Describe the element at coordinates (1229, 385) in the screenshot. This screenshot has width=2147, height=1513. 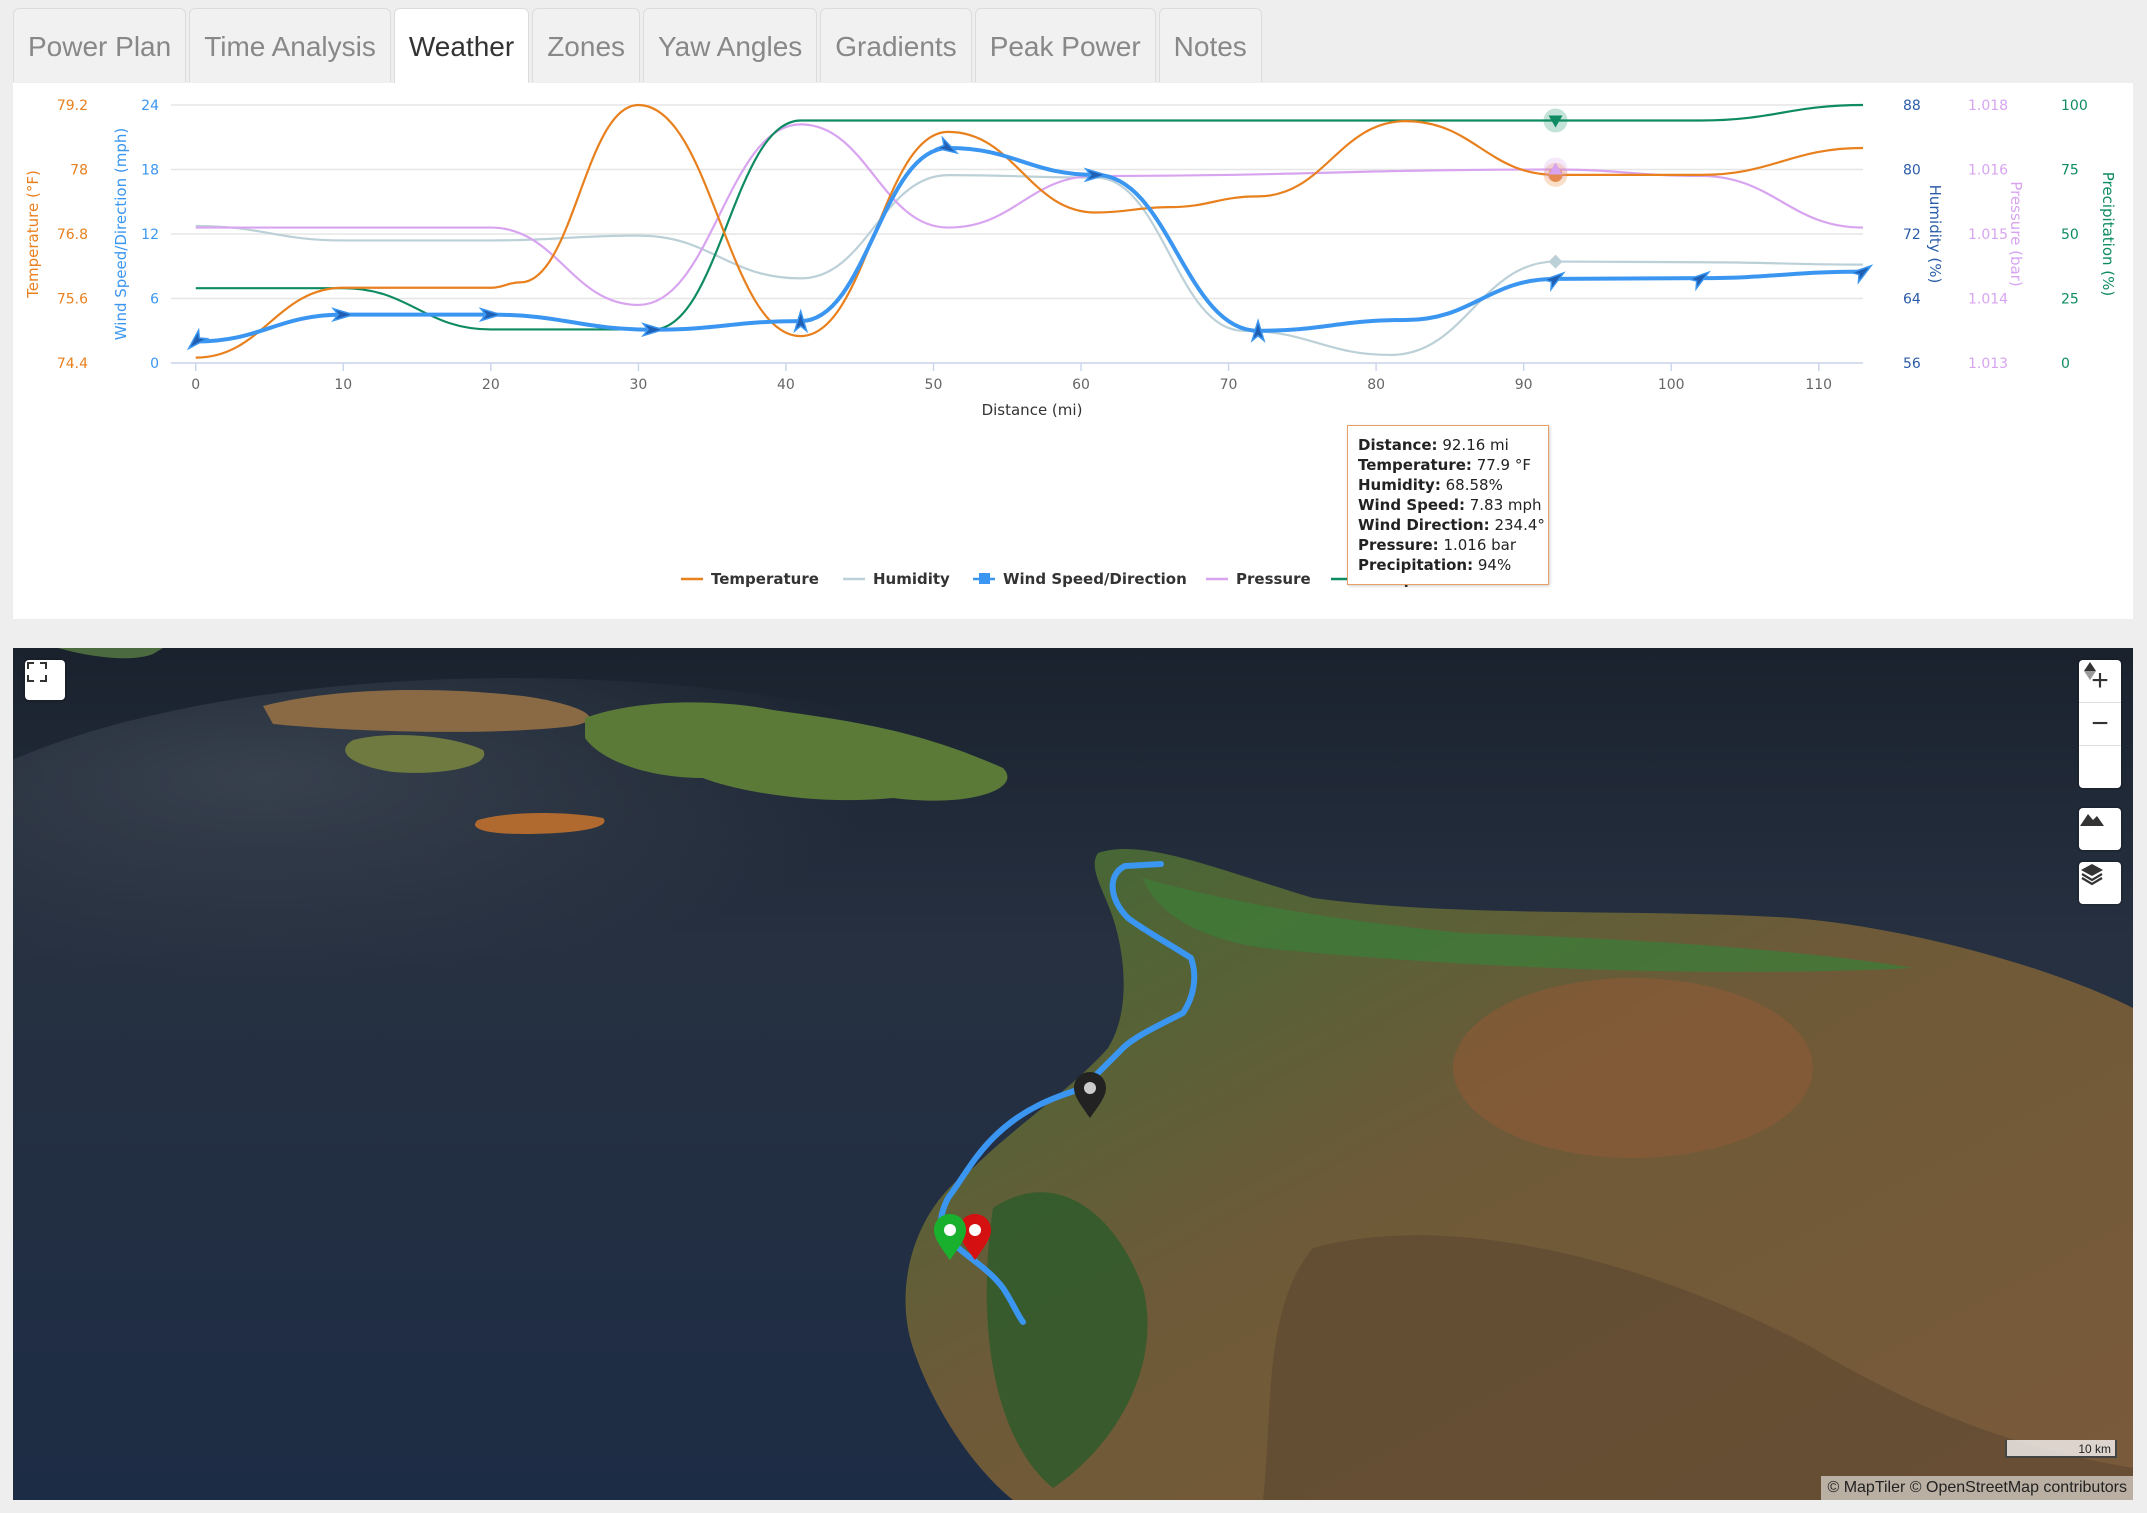
I see `x-tick-label: 70` at that location.